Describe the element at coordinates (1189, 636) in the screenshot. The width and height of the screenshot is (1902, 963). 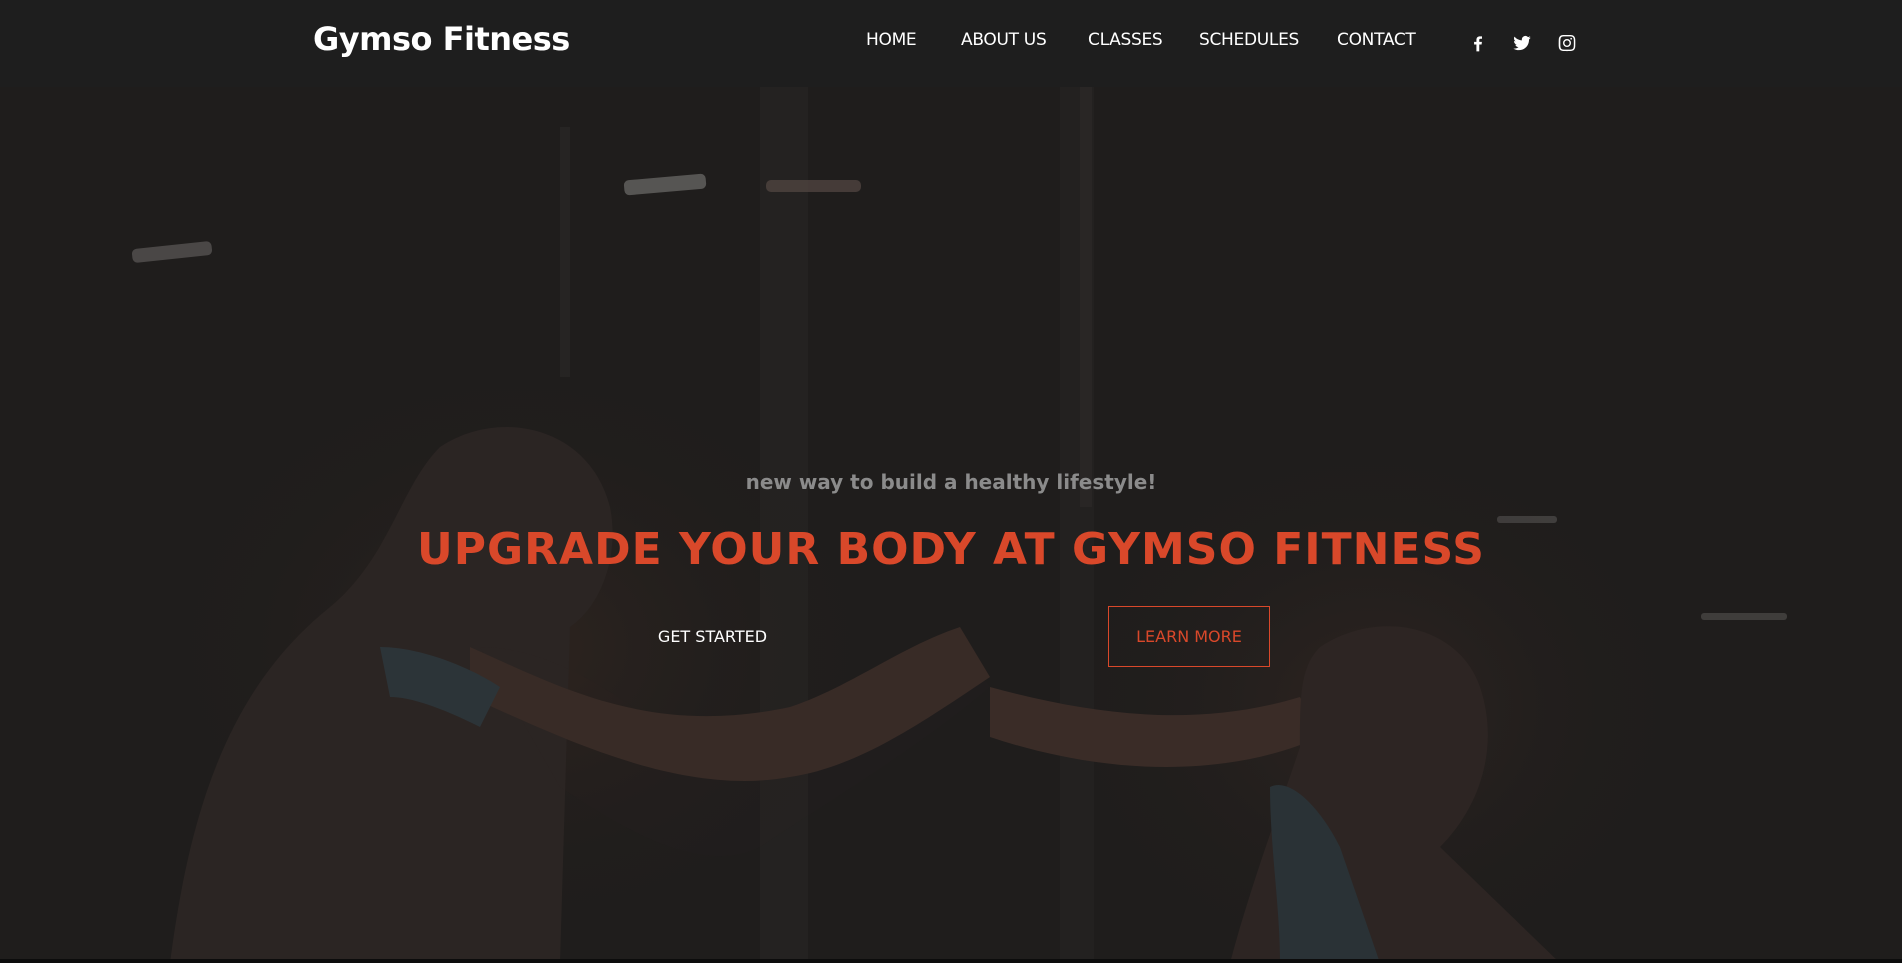
I see `learn-more-button: LEARN MORE` at that location.